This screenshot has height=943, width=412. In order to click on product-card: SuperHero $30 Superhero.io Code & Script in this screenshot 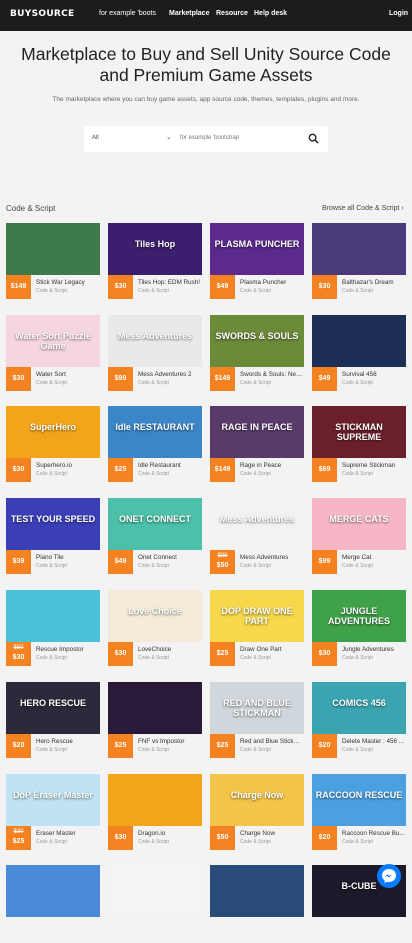, I will do `click(53, 445)`.